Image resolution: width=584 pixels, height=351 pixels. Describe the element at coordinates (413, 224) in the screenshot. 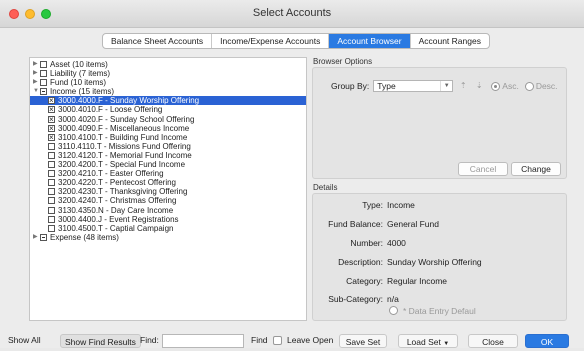

I see `detail-value: General Fund` at that location.